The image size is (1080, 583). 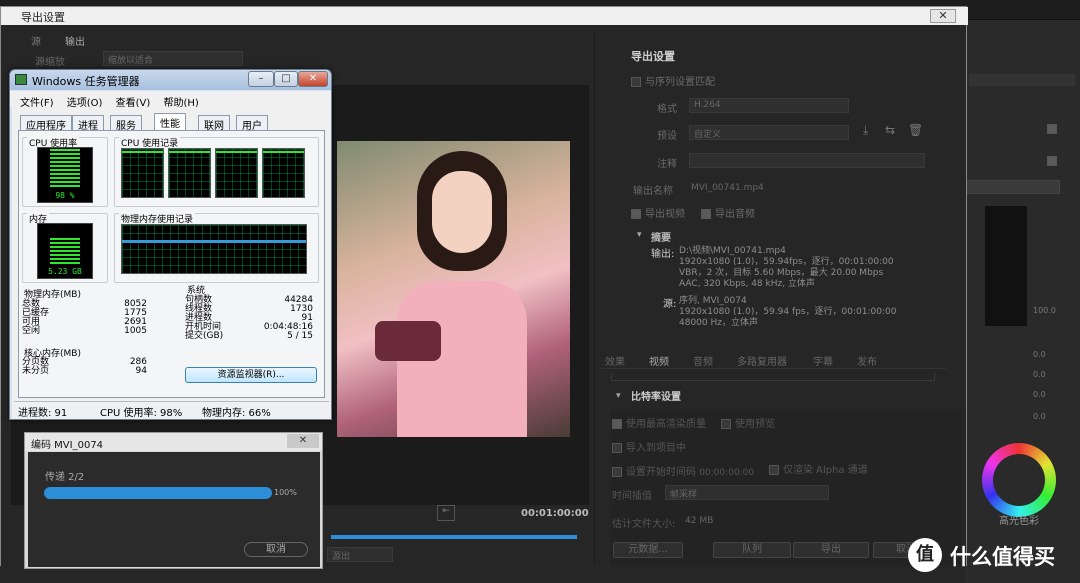 What do you see at coordinates (1012, 187) in the screenshot?
I see `right-panel-dropdown` at bounding box center [1012, 187].